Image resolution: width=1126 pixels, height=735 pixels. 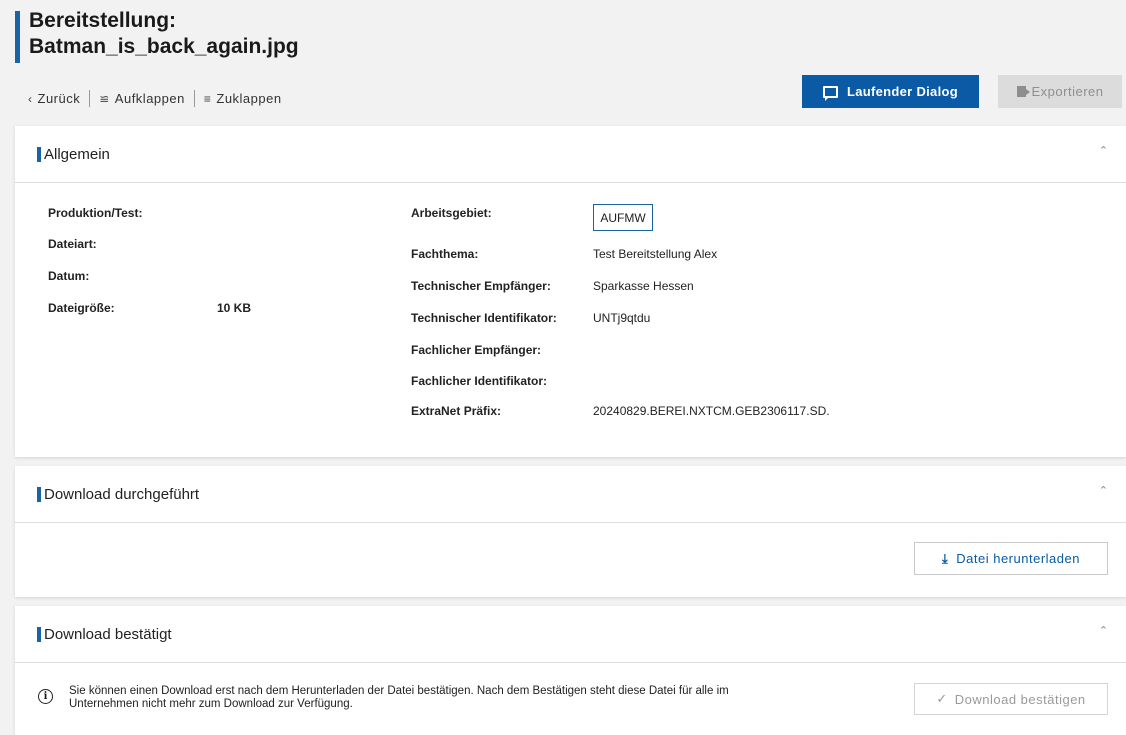 I want to click on file-type-label: Dateiart:, so click(x=72, y=244).